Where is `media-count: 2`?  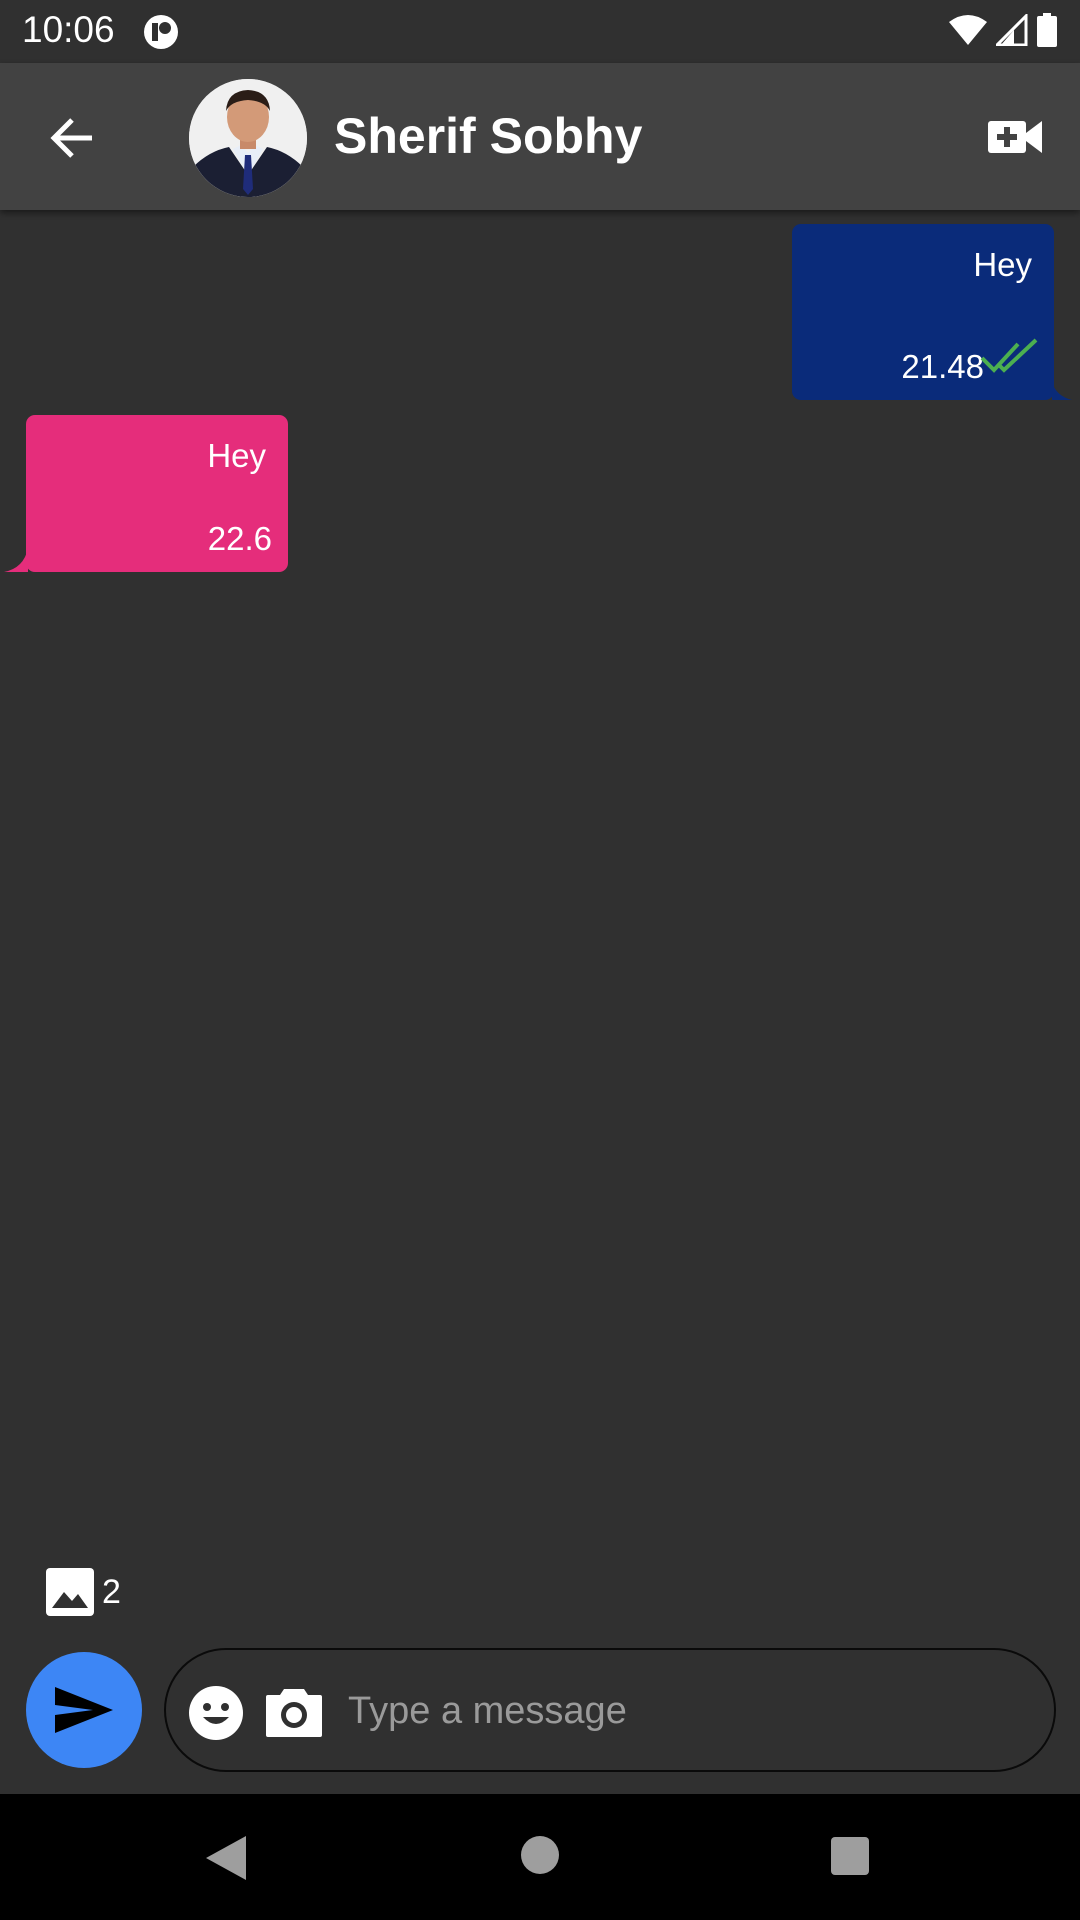
media-count: 2 is located at coordinates (111, 1591).